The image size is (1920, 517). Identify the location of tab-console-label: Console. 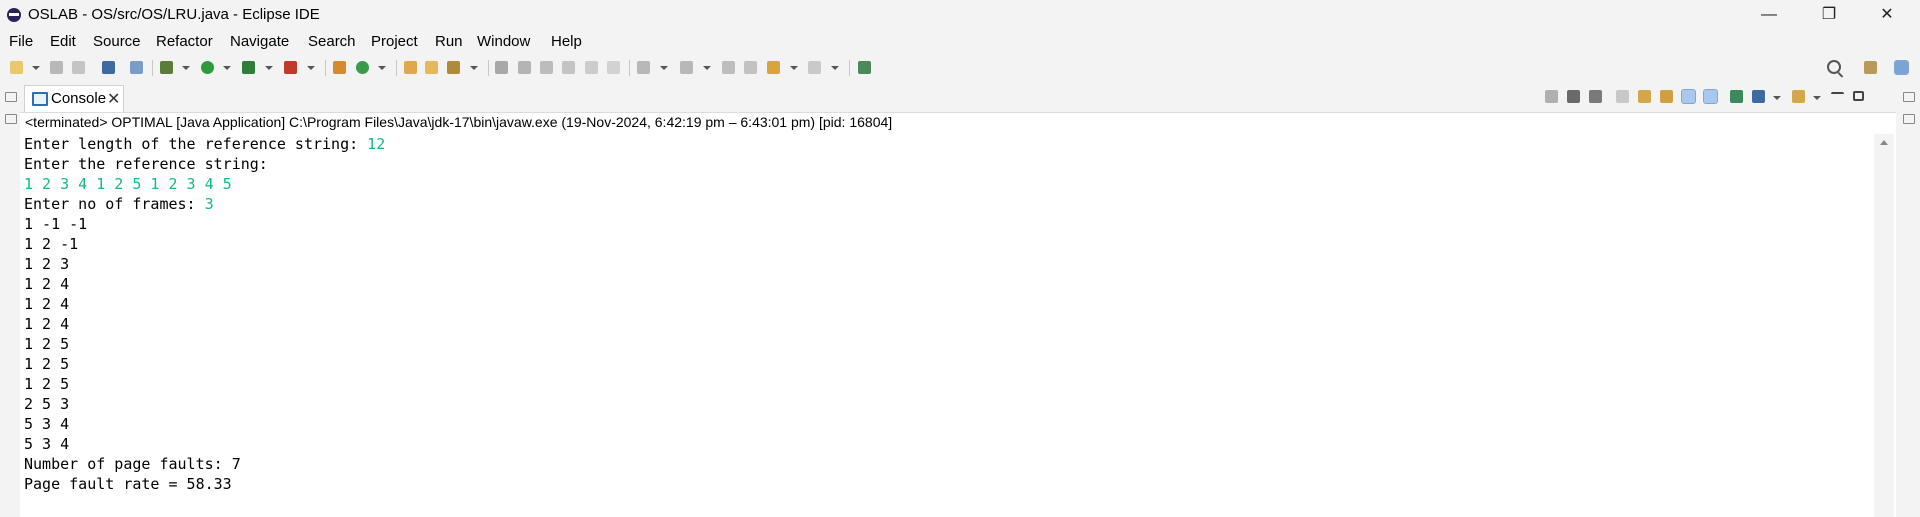
(79, 98).